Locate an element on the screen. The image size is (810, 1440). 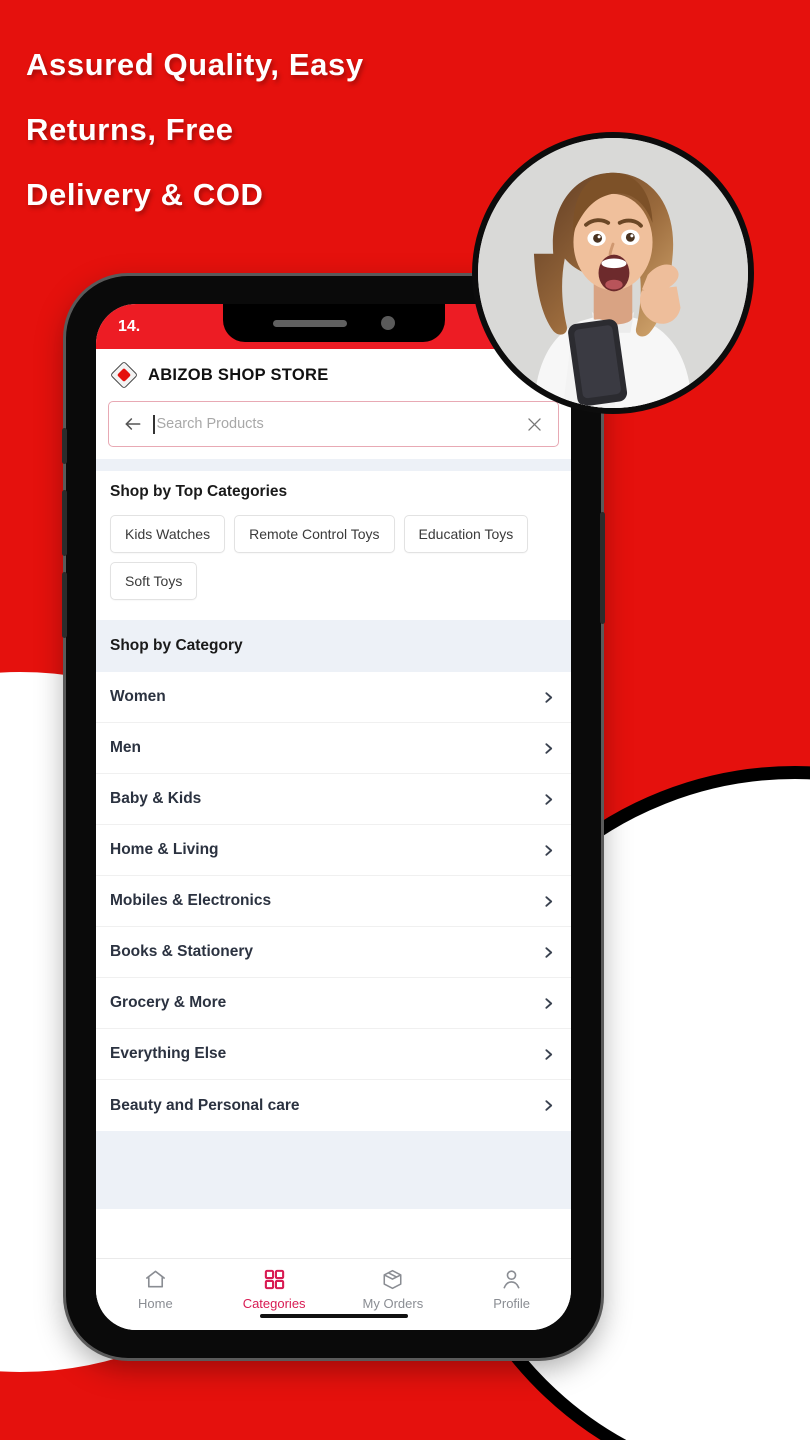
shop-by-category-header: Shop by Category is located at coordinates (333, 646).